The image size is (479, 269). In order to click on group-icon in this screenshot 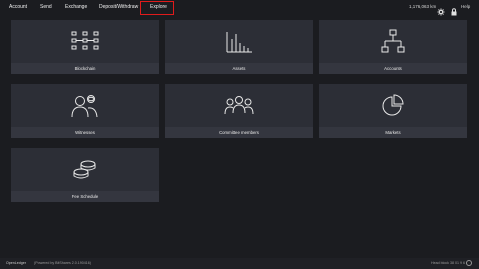, I will do `click(239, 105)`.